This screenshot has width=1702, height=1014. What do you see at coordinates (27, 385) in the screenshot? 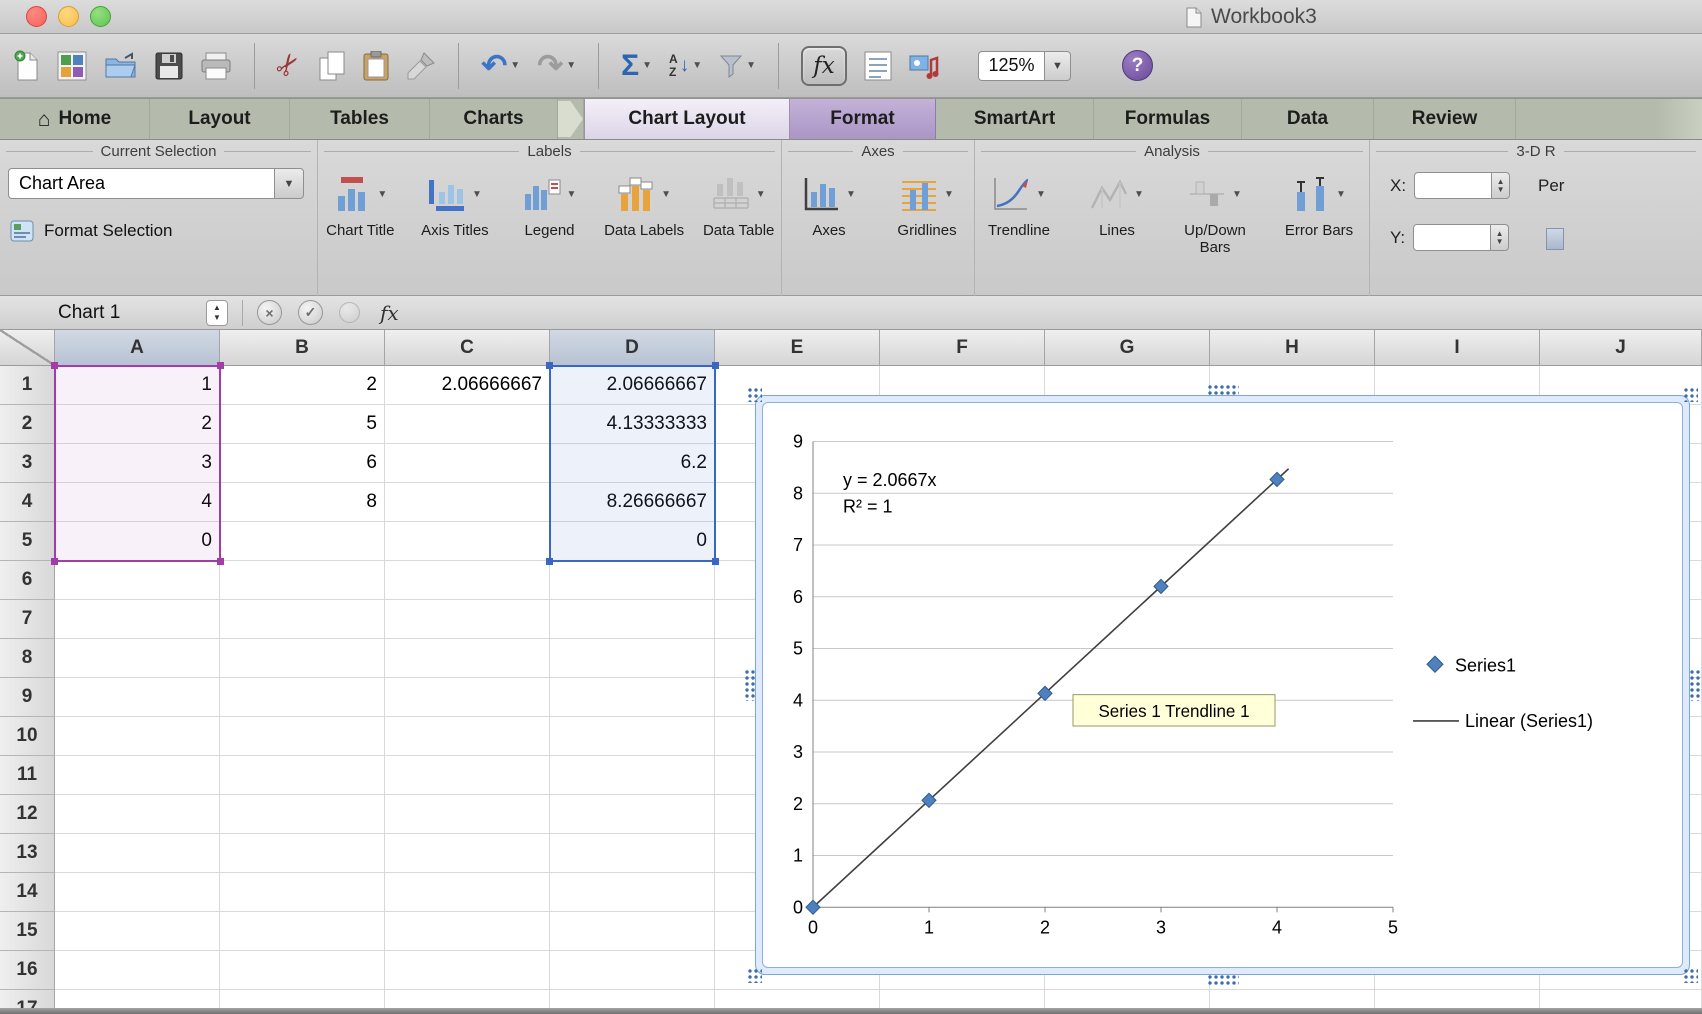
I see `row-header-1: 1` at bounding box center [27, 385].